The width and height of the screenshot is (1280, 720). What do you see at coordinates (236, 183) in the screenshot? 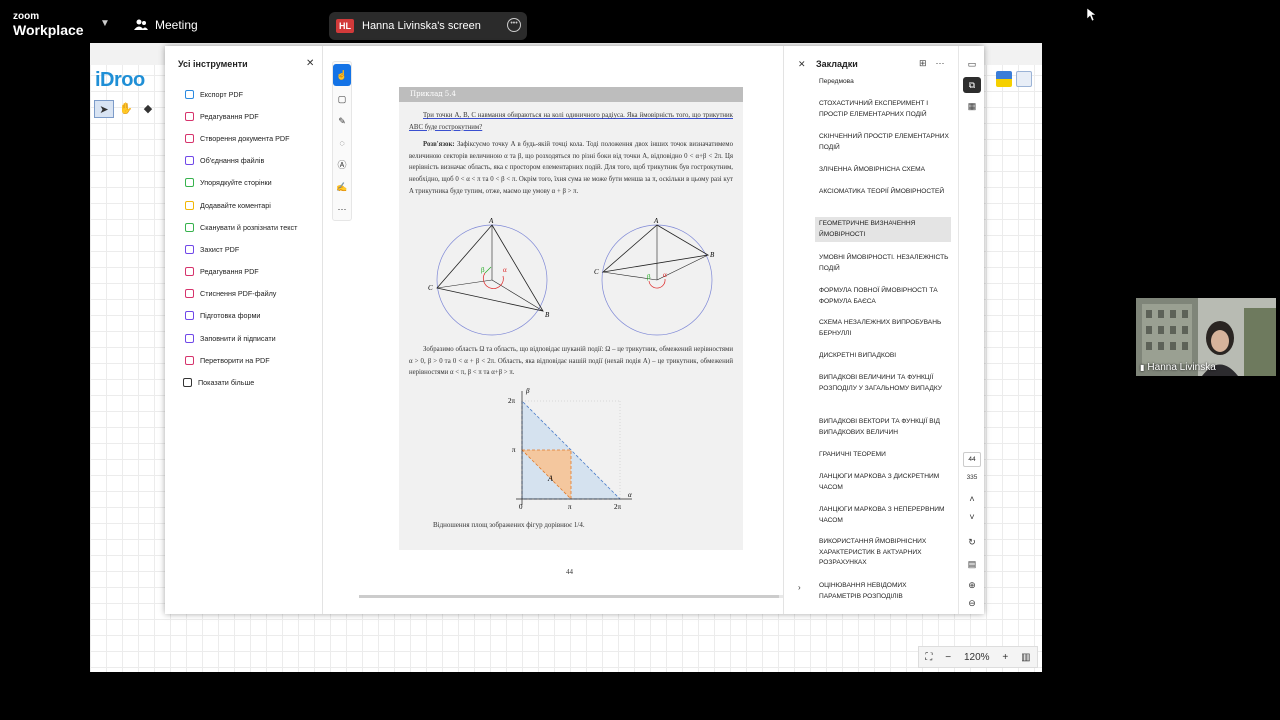
I see `tool-item-label: Упорядкуйте сторінки` at bounding box center [236, 183].